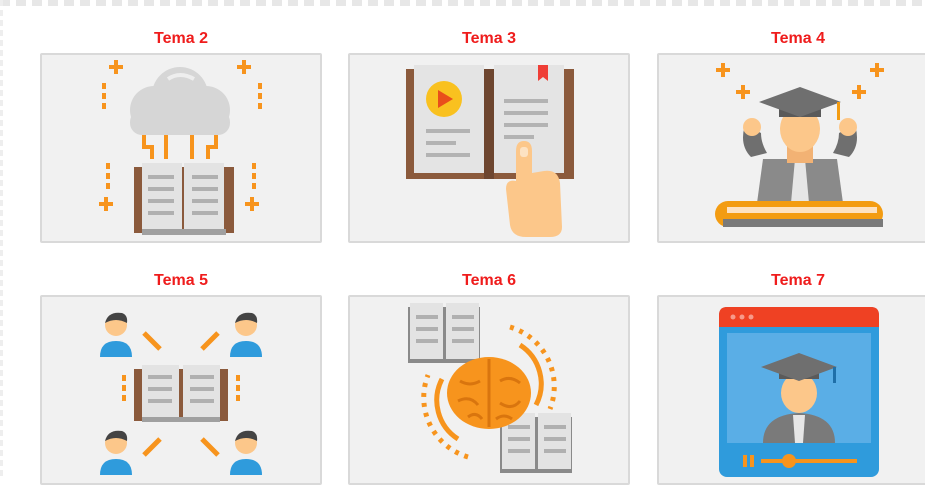 This screenshot has height=485, width=925. Describe the element at coordinates (799, 392) in the screenshot. I see `online-graduate-icon` at that location.